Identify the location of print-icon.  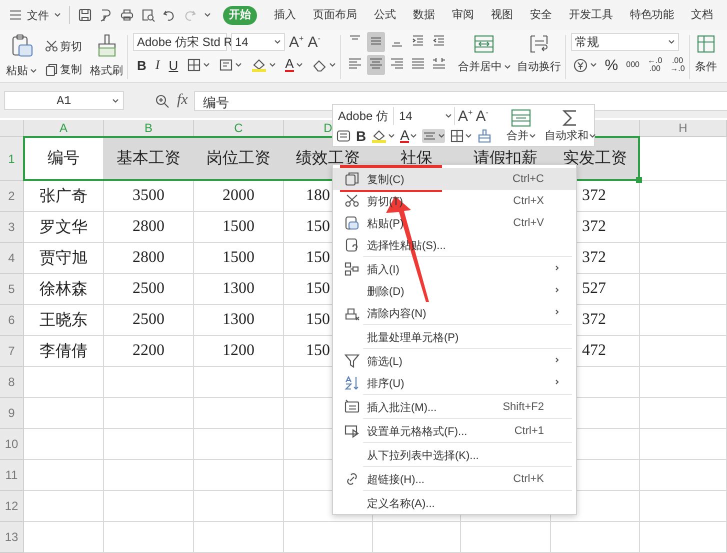
(127, 15).